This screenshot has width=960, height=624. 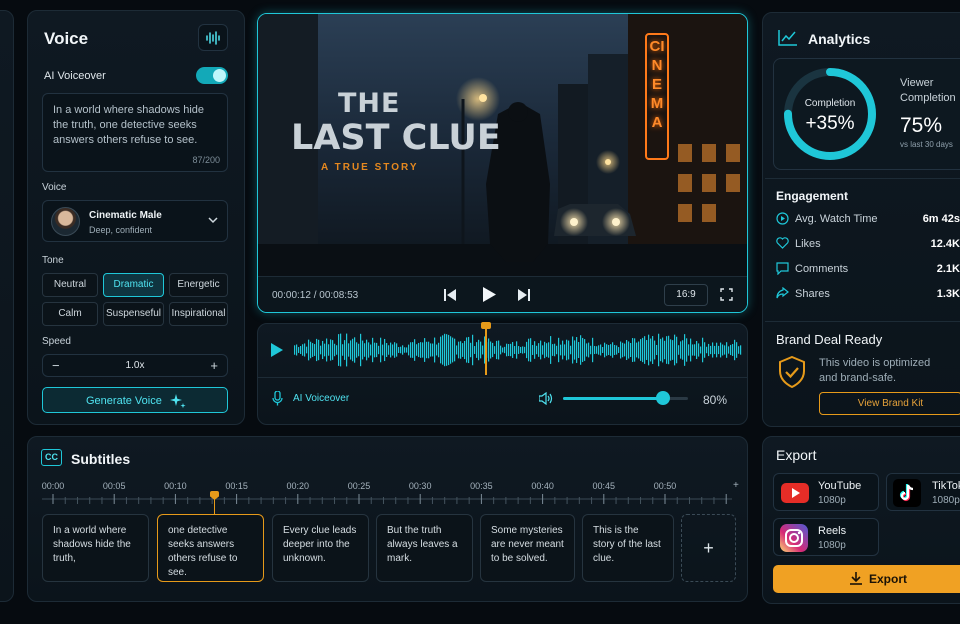 I want to click on audio-waveform, so click(x=518, y=350).